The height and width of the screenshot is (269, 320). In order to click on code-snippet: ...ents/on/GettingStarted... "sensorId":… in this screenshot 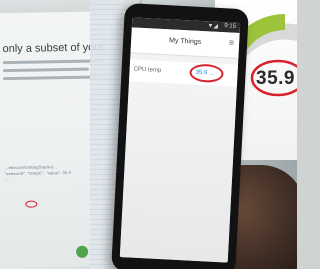, I will do `click(38, 173)`.